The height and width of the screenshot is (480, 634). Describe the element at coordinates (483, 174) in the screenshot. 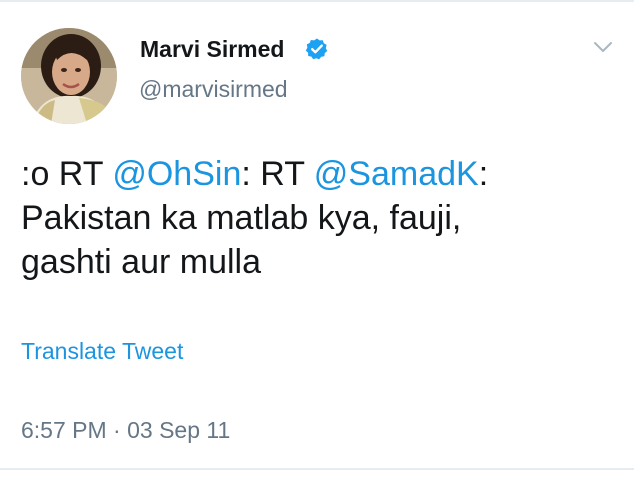

I see `tweet-colon: :` at that location.